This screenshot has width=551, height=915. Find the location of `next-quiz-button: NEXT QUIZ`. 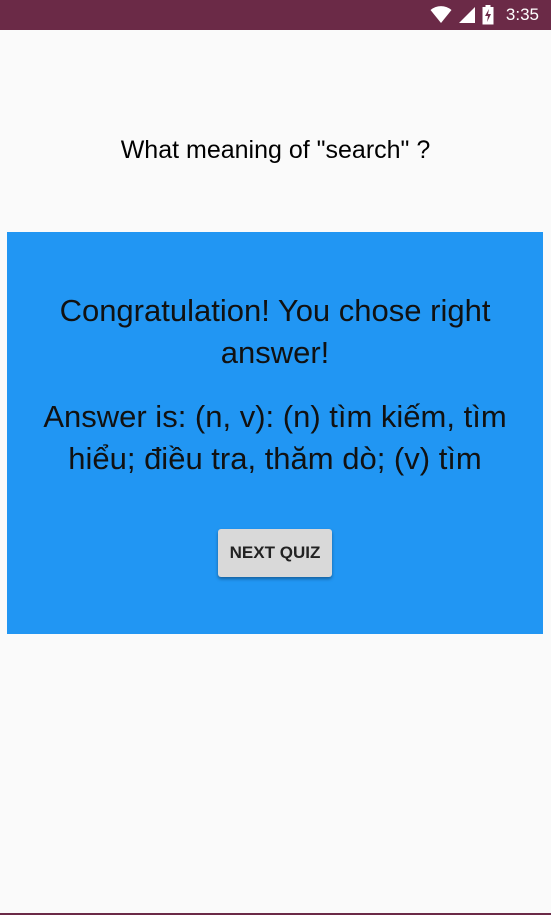

next-quiz-button: NEXT QUIZ is located at coordinates (275, 553).